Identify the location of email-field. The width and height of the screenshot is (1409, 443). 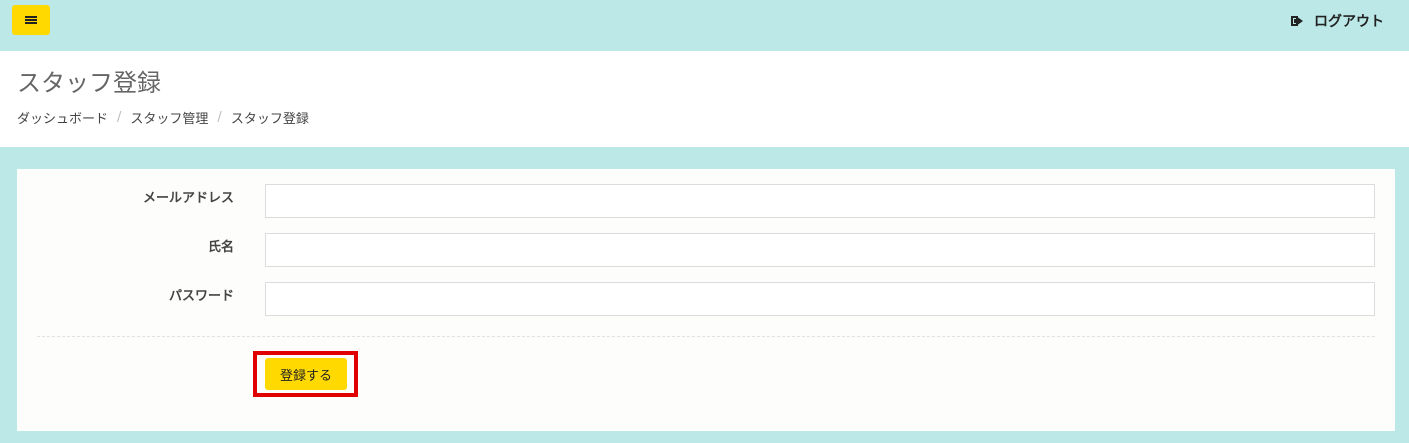
(820, 201).